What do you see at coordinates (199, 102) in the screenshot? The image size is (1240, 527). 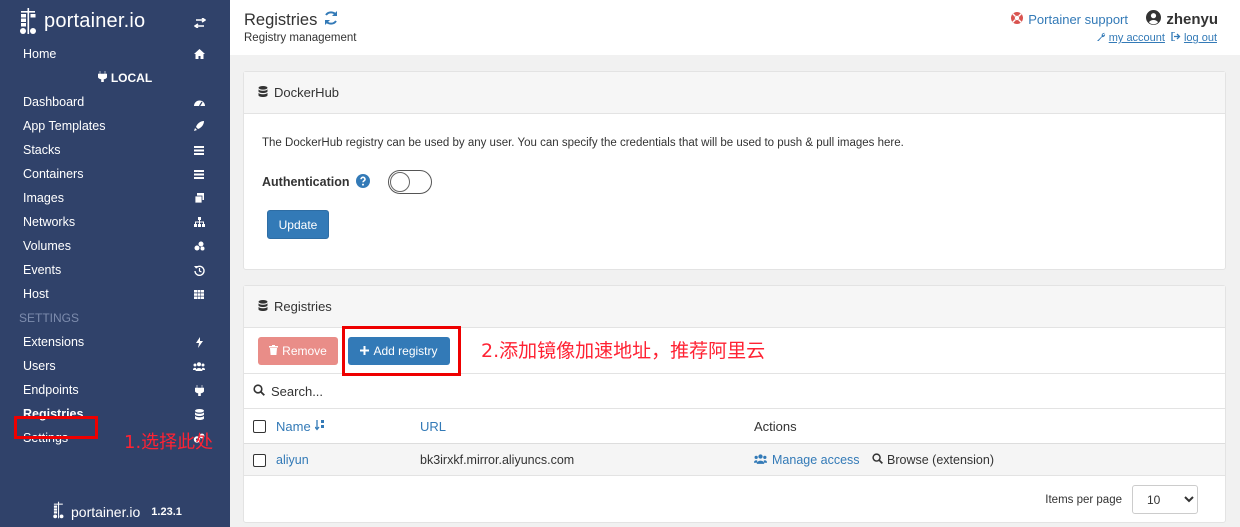 I see `tachometer-icon` at bounding box center [199, 102].